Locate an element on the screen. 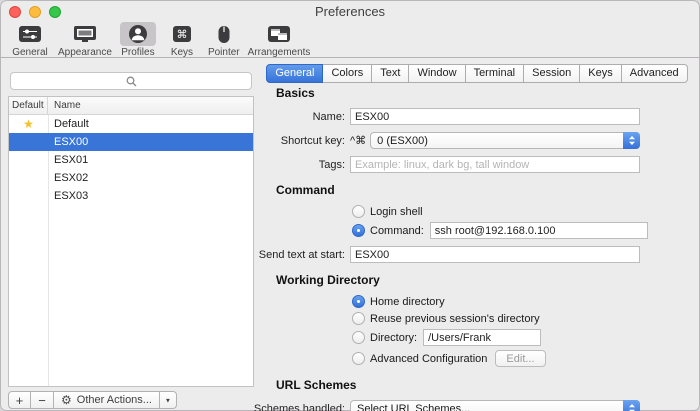 The image size is (700, 411). profiles-search-field is located at coordinates (131, 81).